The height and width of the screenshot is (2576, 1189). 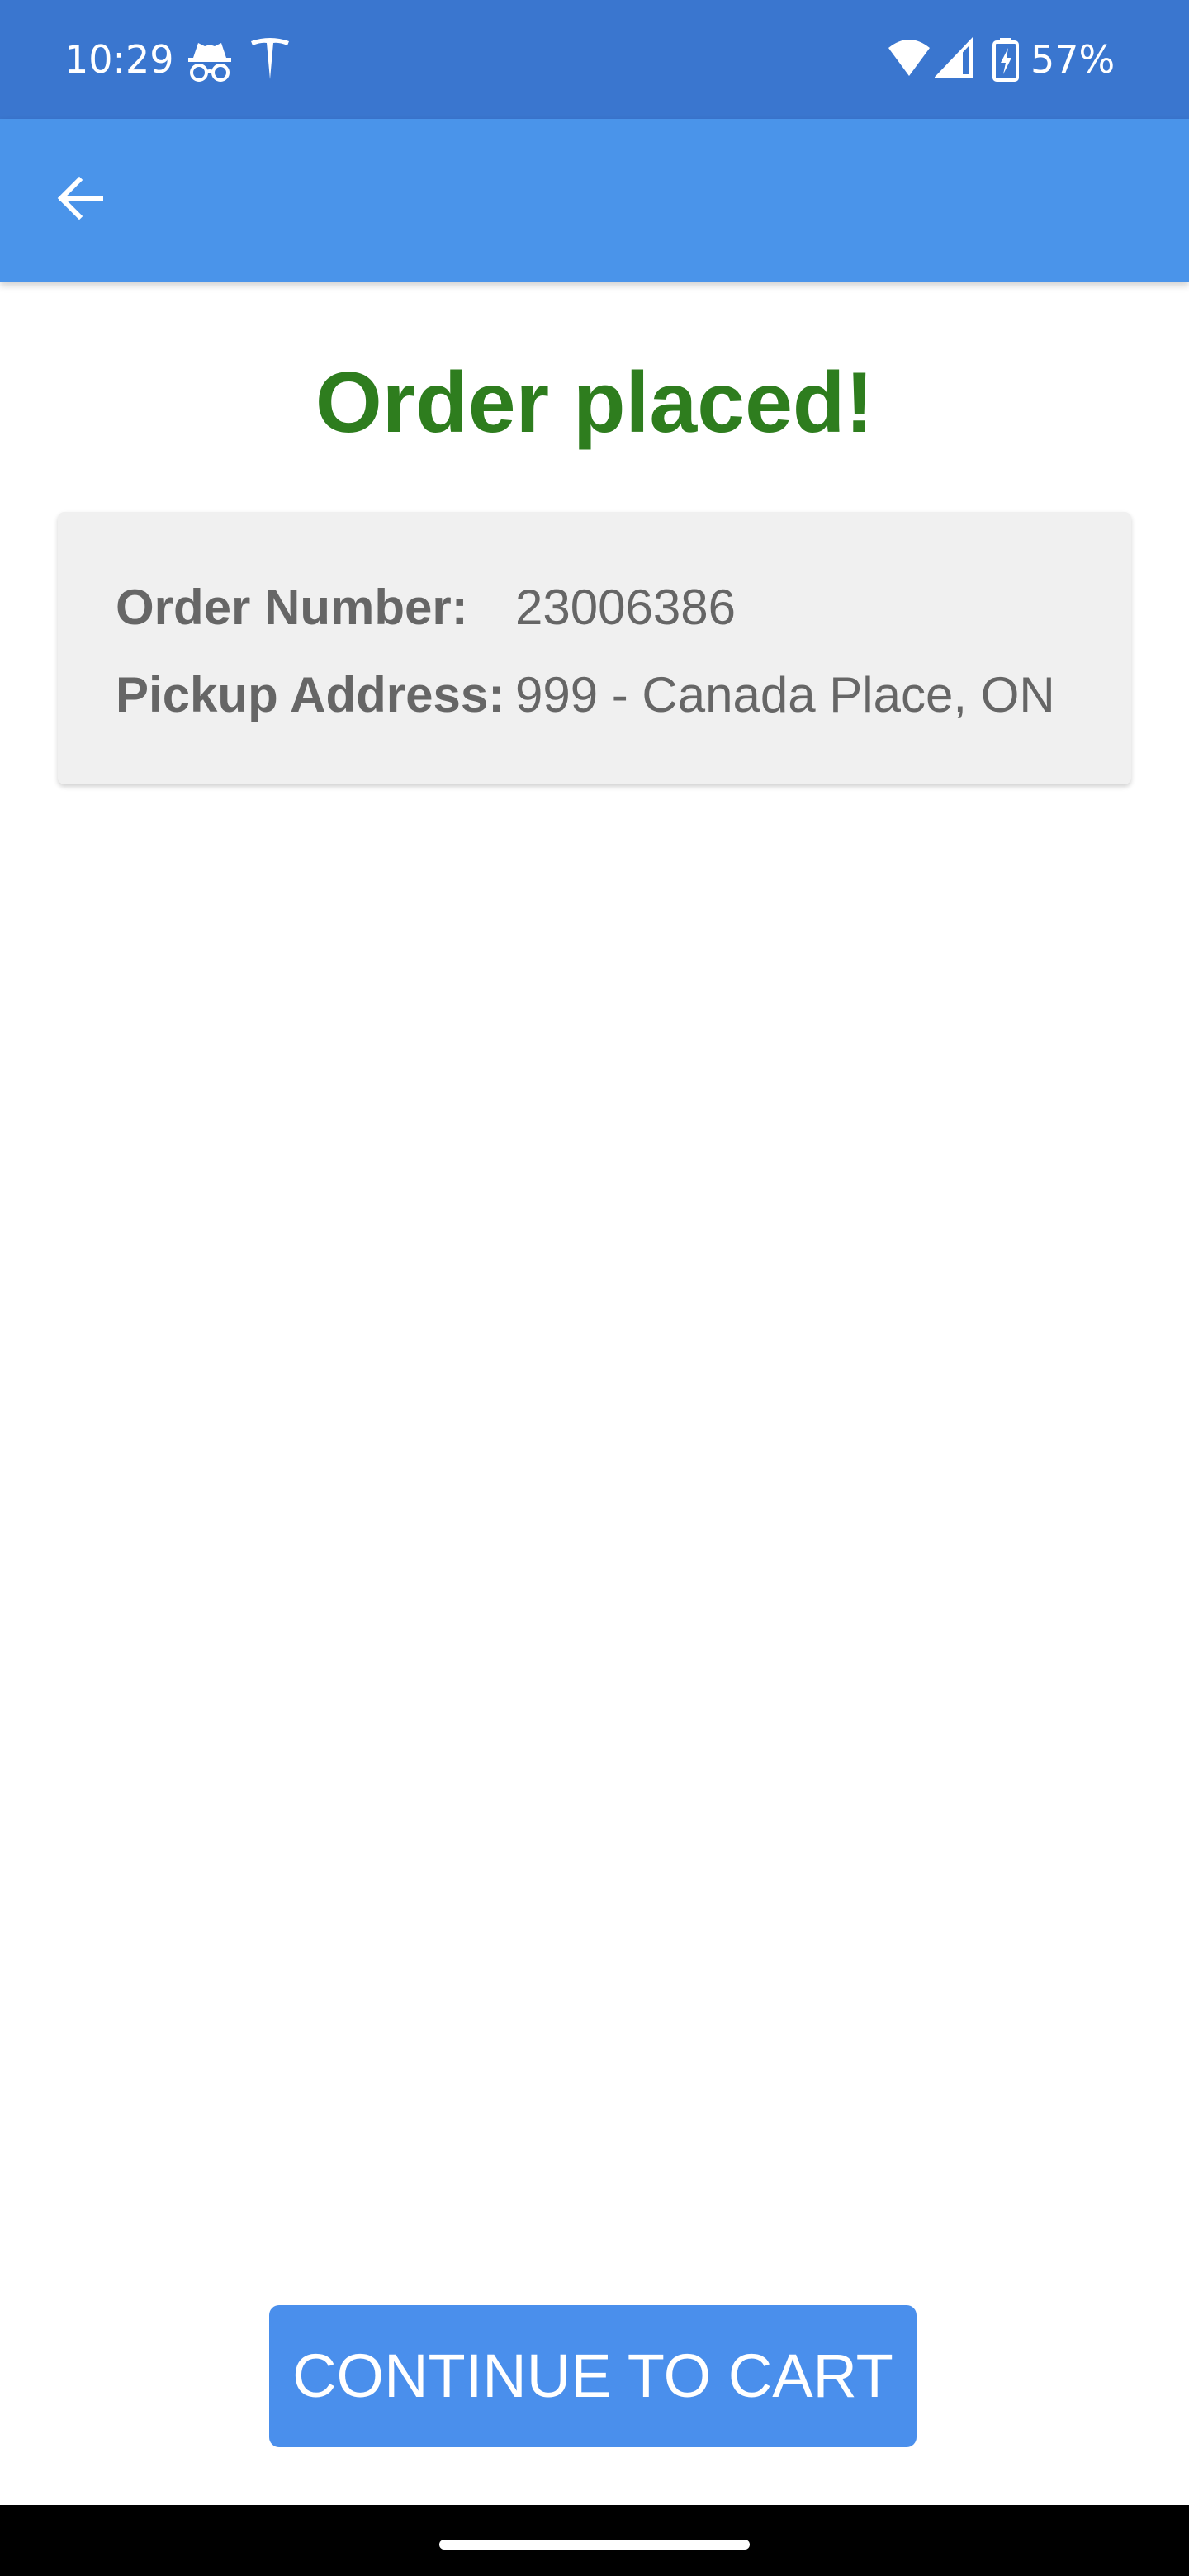 I want to click on tesla-icon, so click(x=270, y=60).